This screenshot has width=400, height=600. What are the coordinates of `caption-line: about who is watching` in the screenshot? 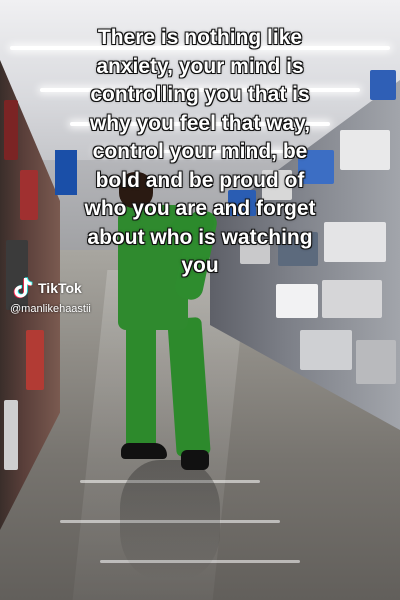 It's located at (200, 237).